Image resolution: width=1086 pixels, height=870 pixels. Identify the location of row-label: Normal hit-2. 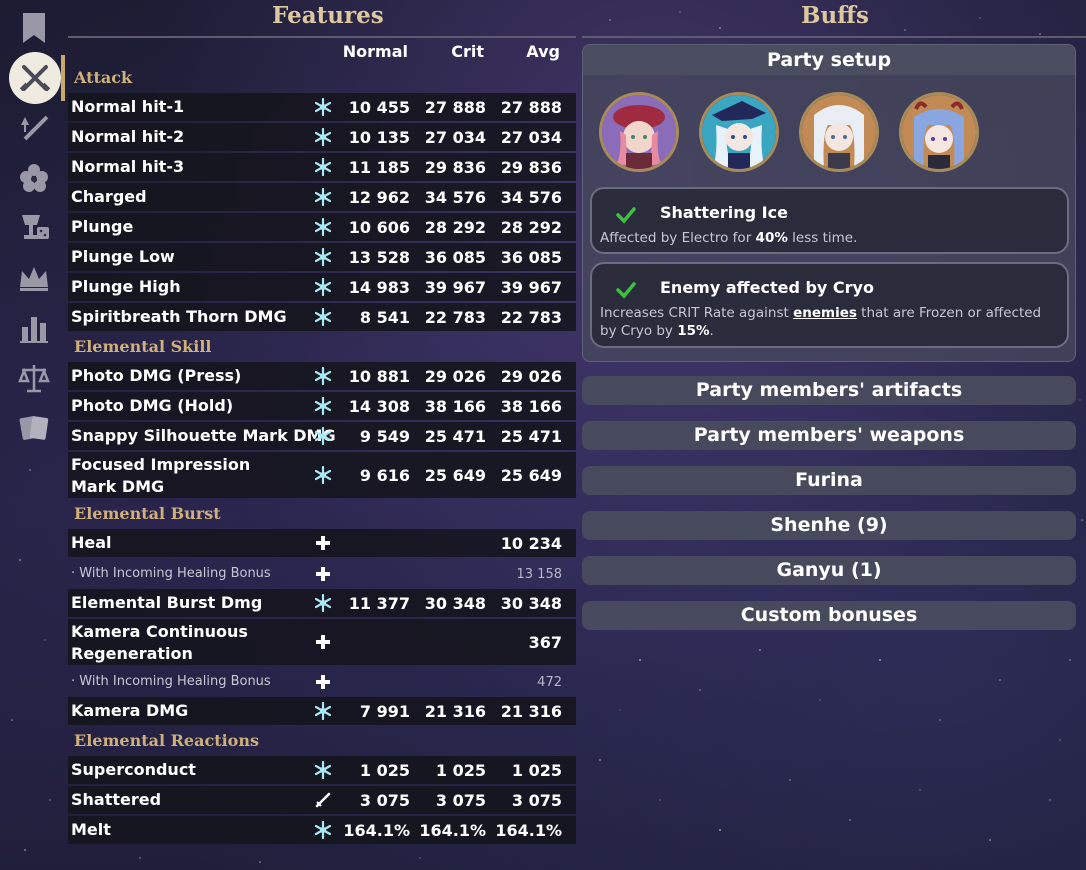
(128, 136).